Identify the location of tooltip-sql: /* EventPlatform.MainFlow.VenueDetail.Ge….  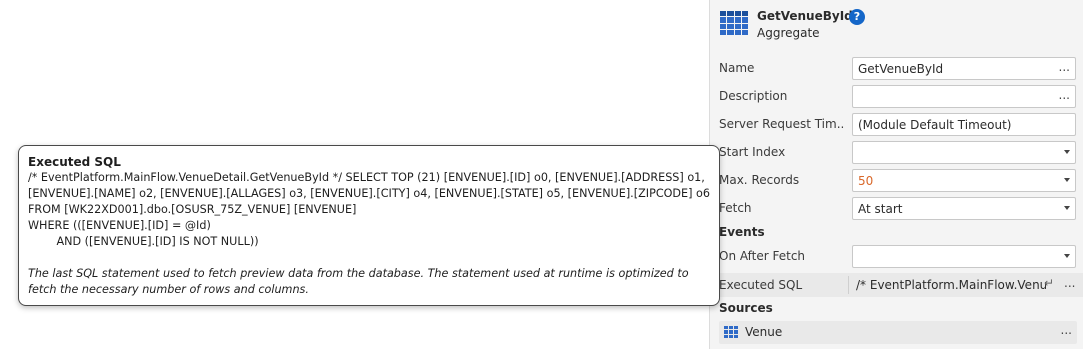
(369, 209).